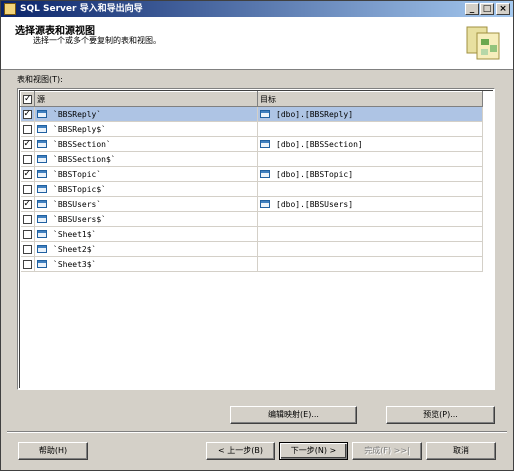  Describe the element at coordinates (370, 99) in the screenshot. I see `destination-column-header: 目标` at that location.